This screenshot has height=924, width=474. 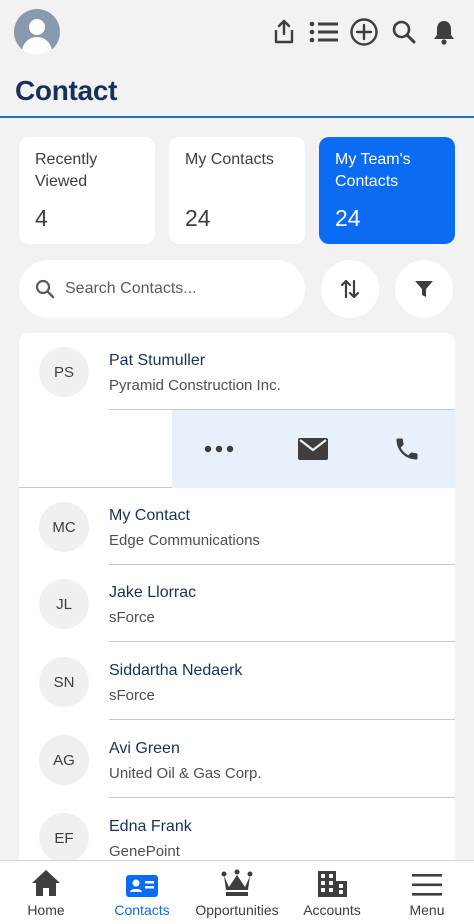 What do you see at coordinates (64, 682) in the screenshot?
I see `contact-avatar: SN` at bounding box center [64, 682].